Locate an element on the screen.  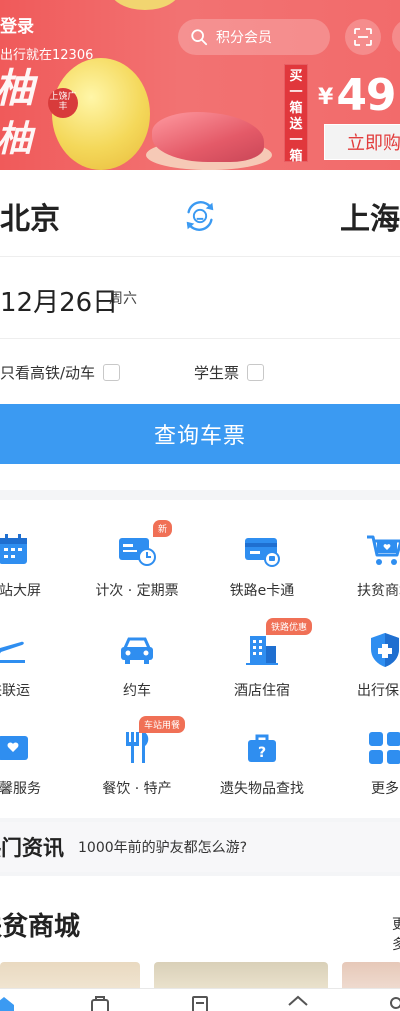
service-label: 出行保险 is located at coordinates (378, 691).